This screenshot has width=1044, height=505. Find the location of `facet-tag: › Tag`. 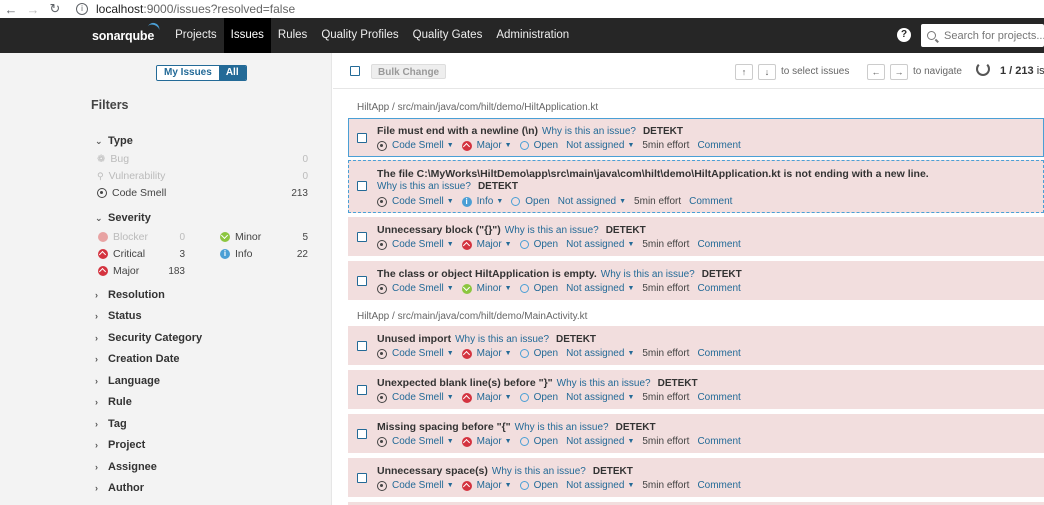

facet-tag: › Tag is located at coordinates (111, 424).